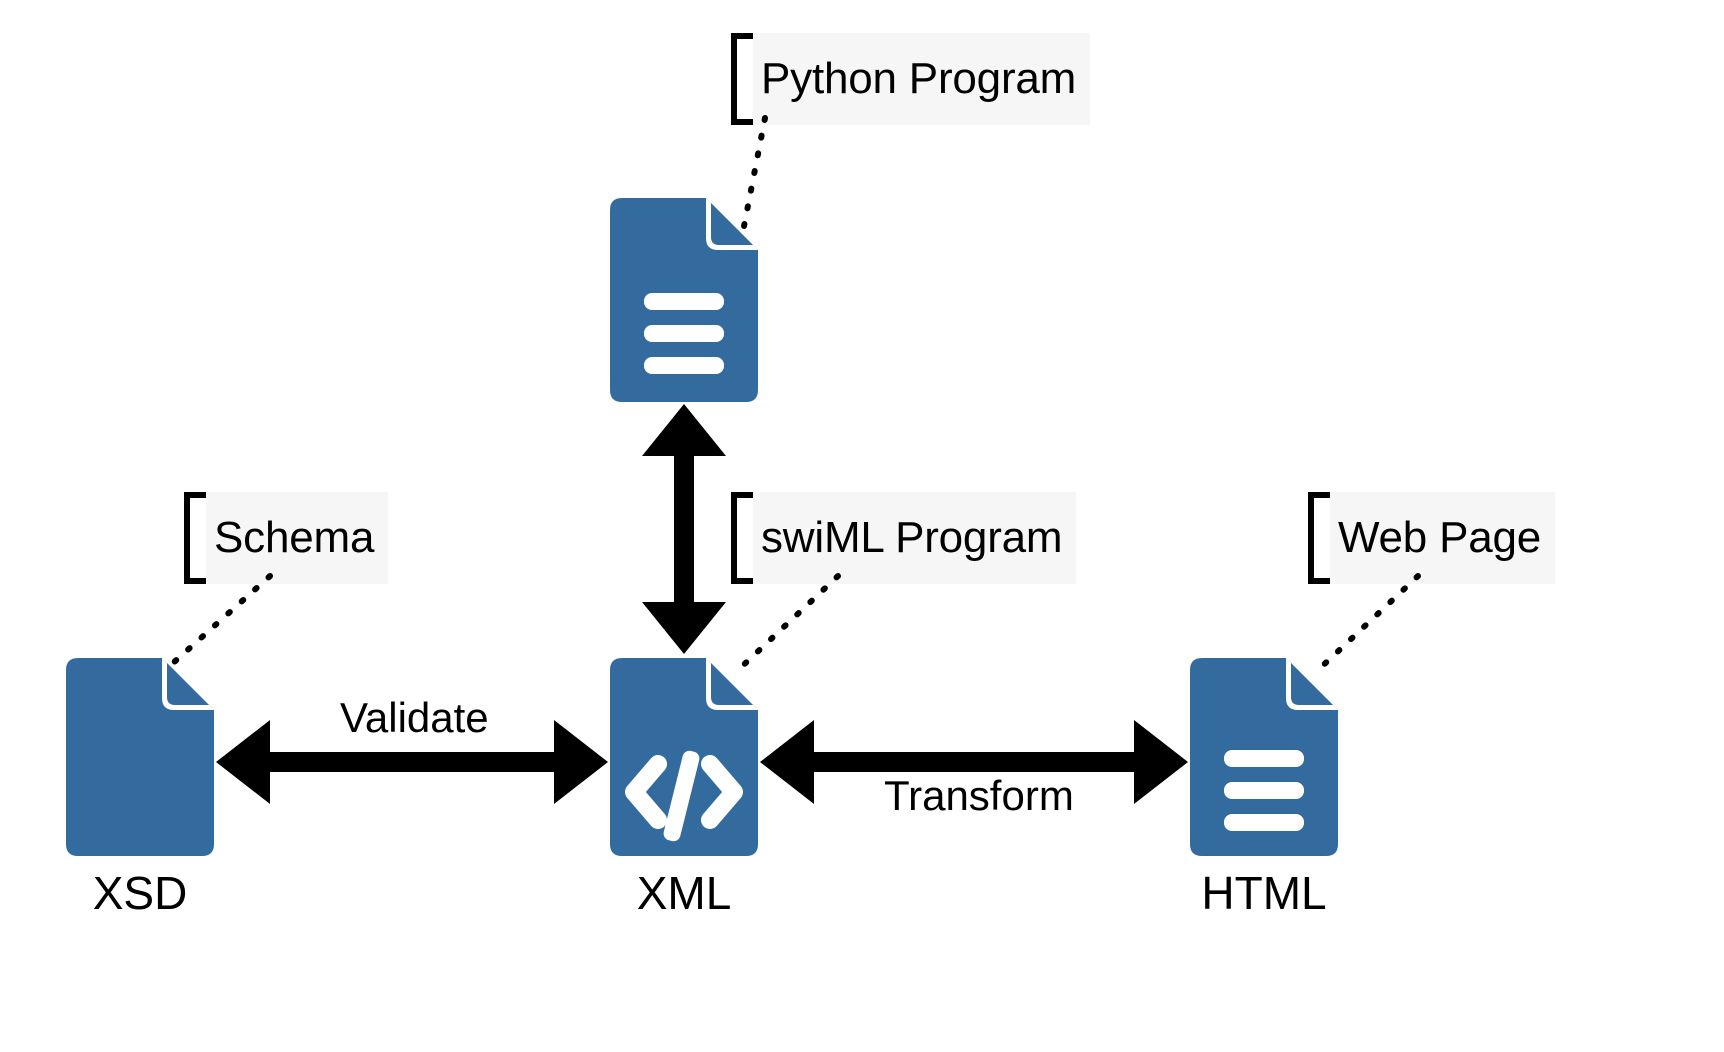  Describe the element at coordinates (979, 795) in the screenshot. I see `edge-label-transform: Transform` at that location.